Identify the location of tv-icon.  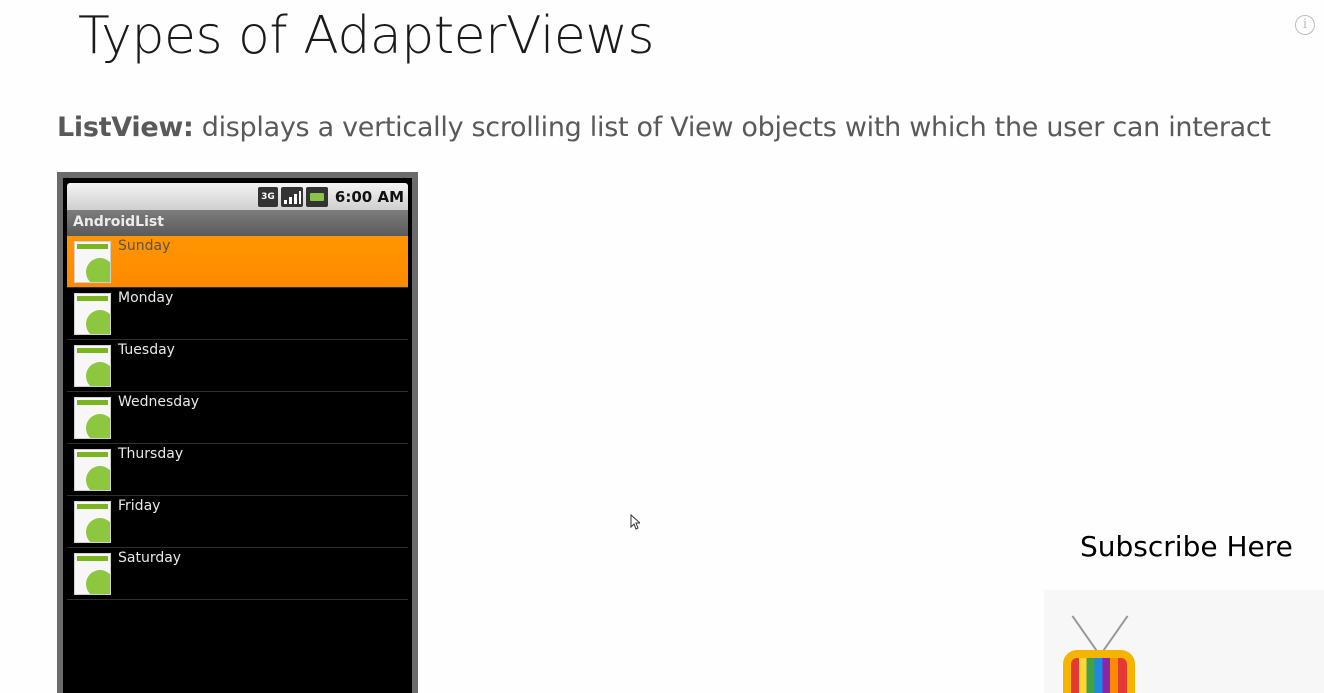
(1099, 671).